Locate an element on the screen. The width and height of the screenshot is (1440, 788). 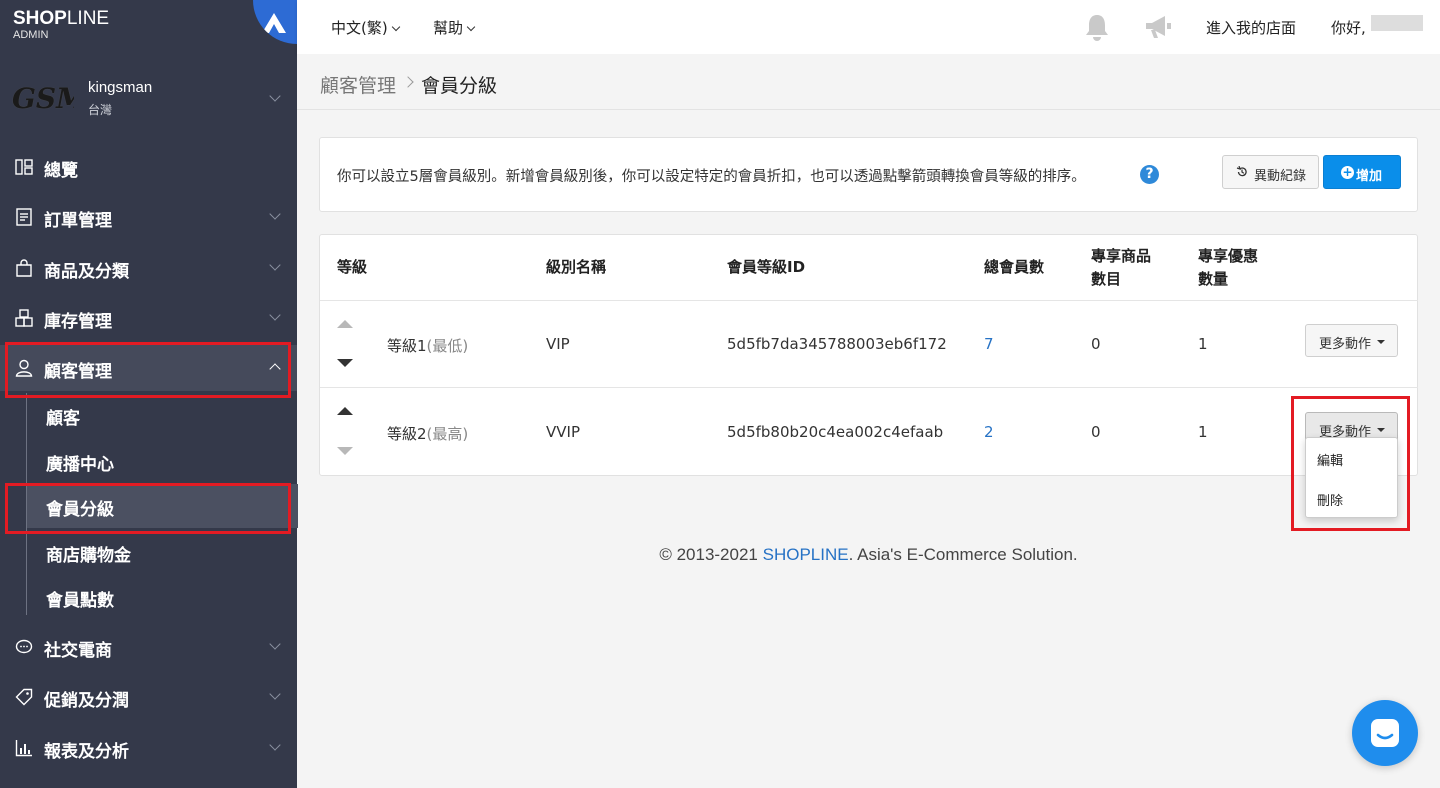
sidebar-subitem-membership-tiers: 會員分級 is located at coordinates (162, 506).